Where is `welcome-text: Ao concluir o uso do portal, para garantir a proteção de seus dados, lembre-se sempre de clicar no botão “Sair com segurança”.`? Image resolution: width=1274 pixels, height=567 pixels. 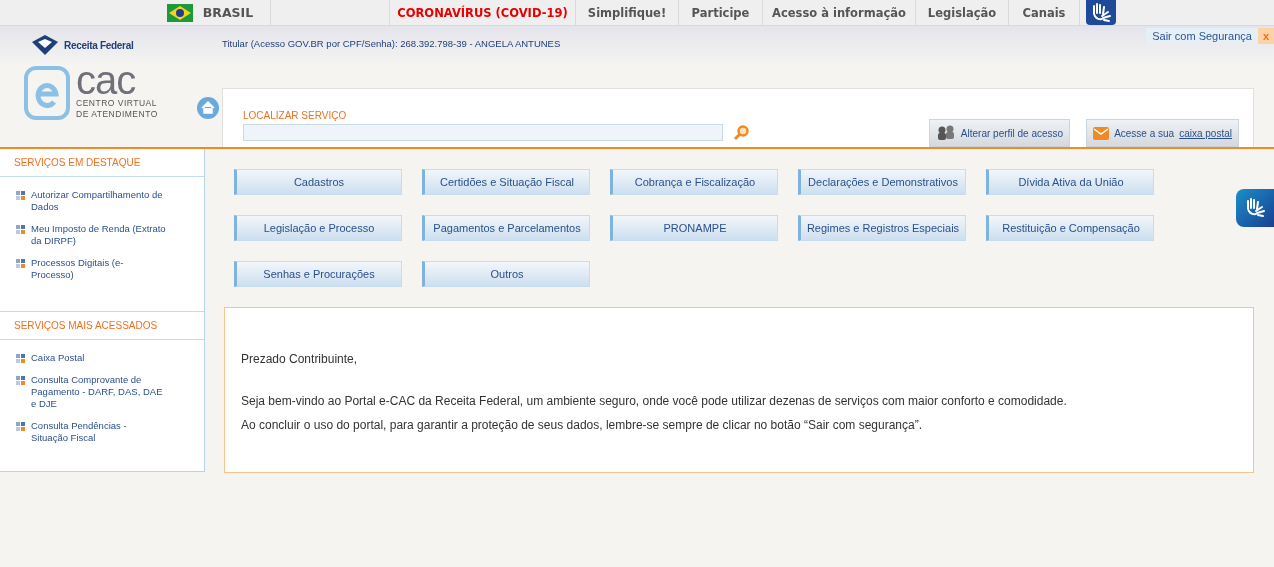 welcome-text: Ao concluir o uso do portal, para garantir a proteção de seus dados, lembre-se sempre de clicar no botão “Sair com segurança”. is located at coordinates (582, 425).